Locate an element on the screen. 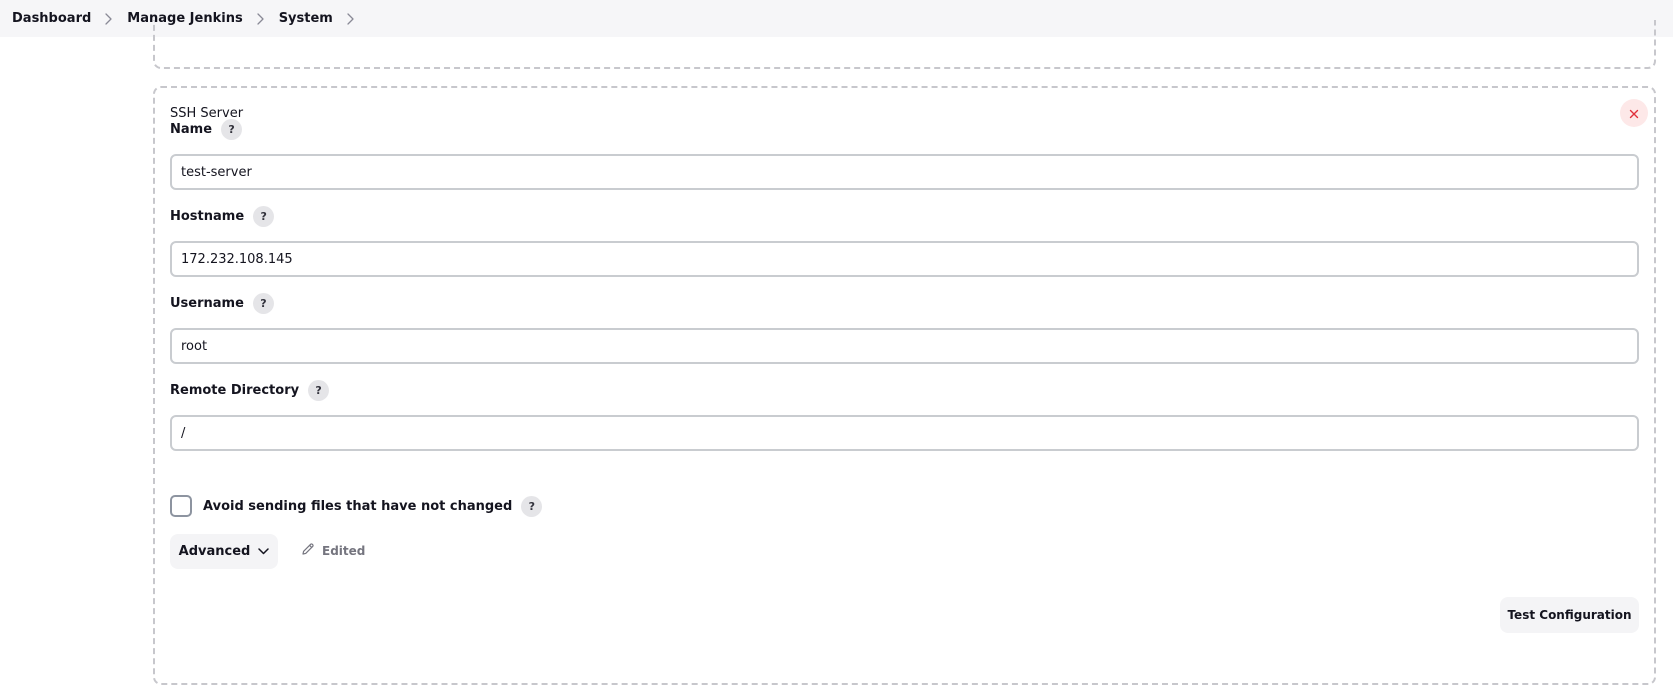 The image size is (1673, 694). name-label: Name ? is located at coordinates (206, 129).